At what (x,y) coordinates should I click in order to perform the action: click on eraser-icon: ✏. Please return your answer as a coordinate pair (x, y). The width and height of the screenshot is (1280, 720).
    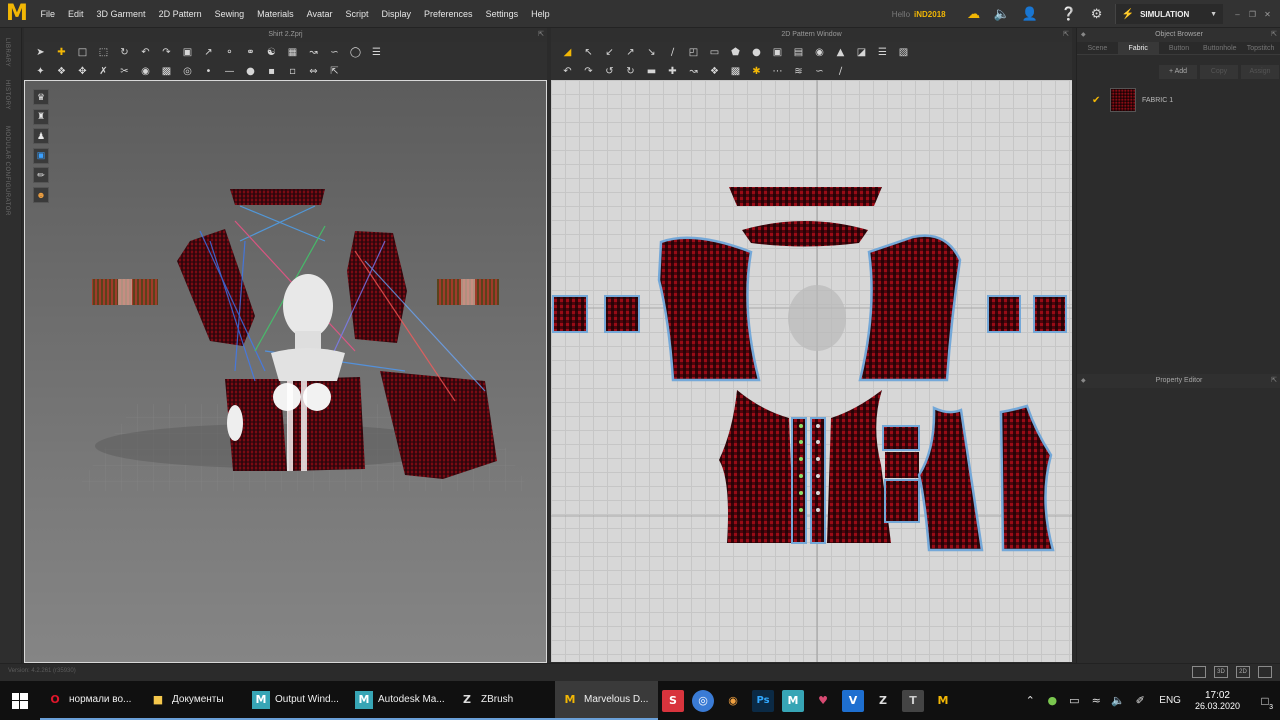
    Looking at the image, I should click on (41, 175).